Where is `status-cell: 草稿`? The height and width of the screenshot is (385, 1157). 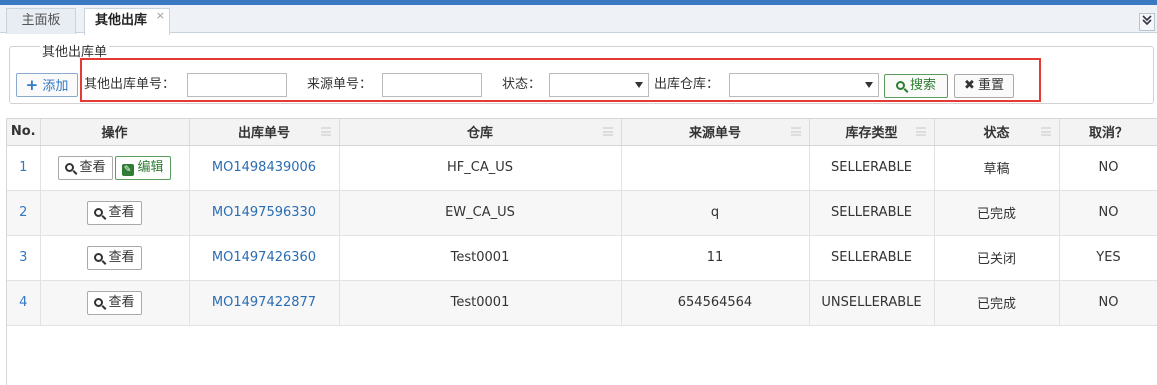 status-cell: 草稿 is located at coordinates (997, 168).